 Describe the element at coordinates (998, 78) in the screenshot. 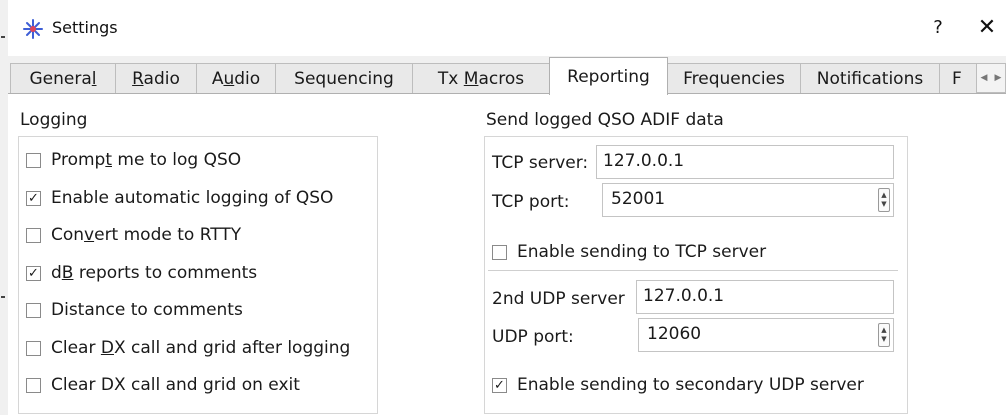

I see `scroll-right-icon: ▶` at that location.